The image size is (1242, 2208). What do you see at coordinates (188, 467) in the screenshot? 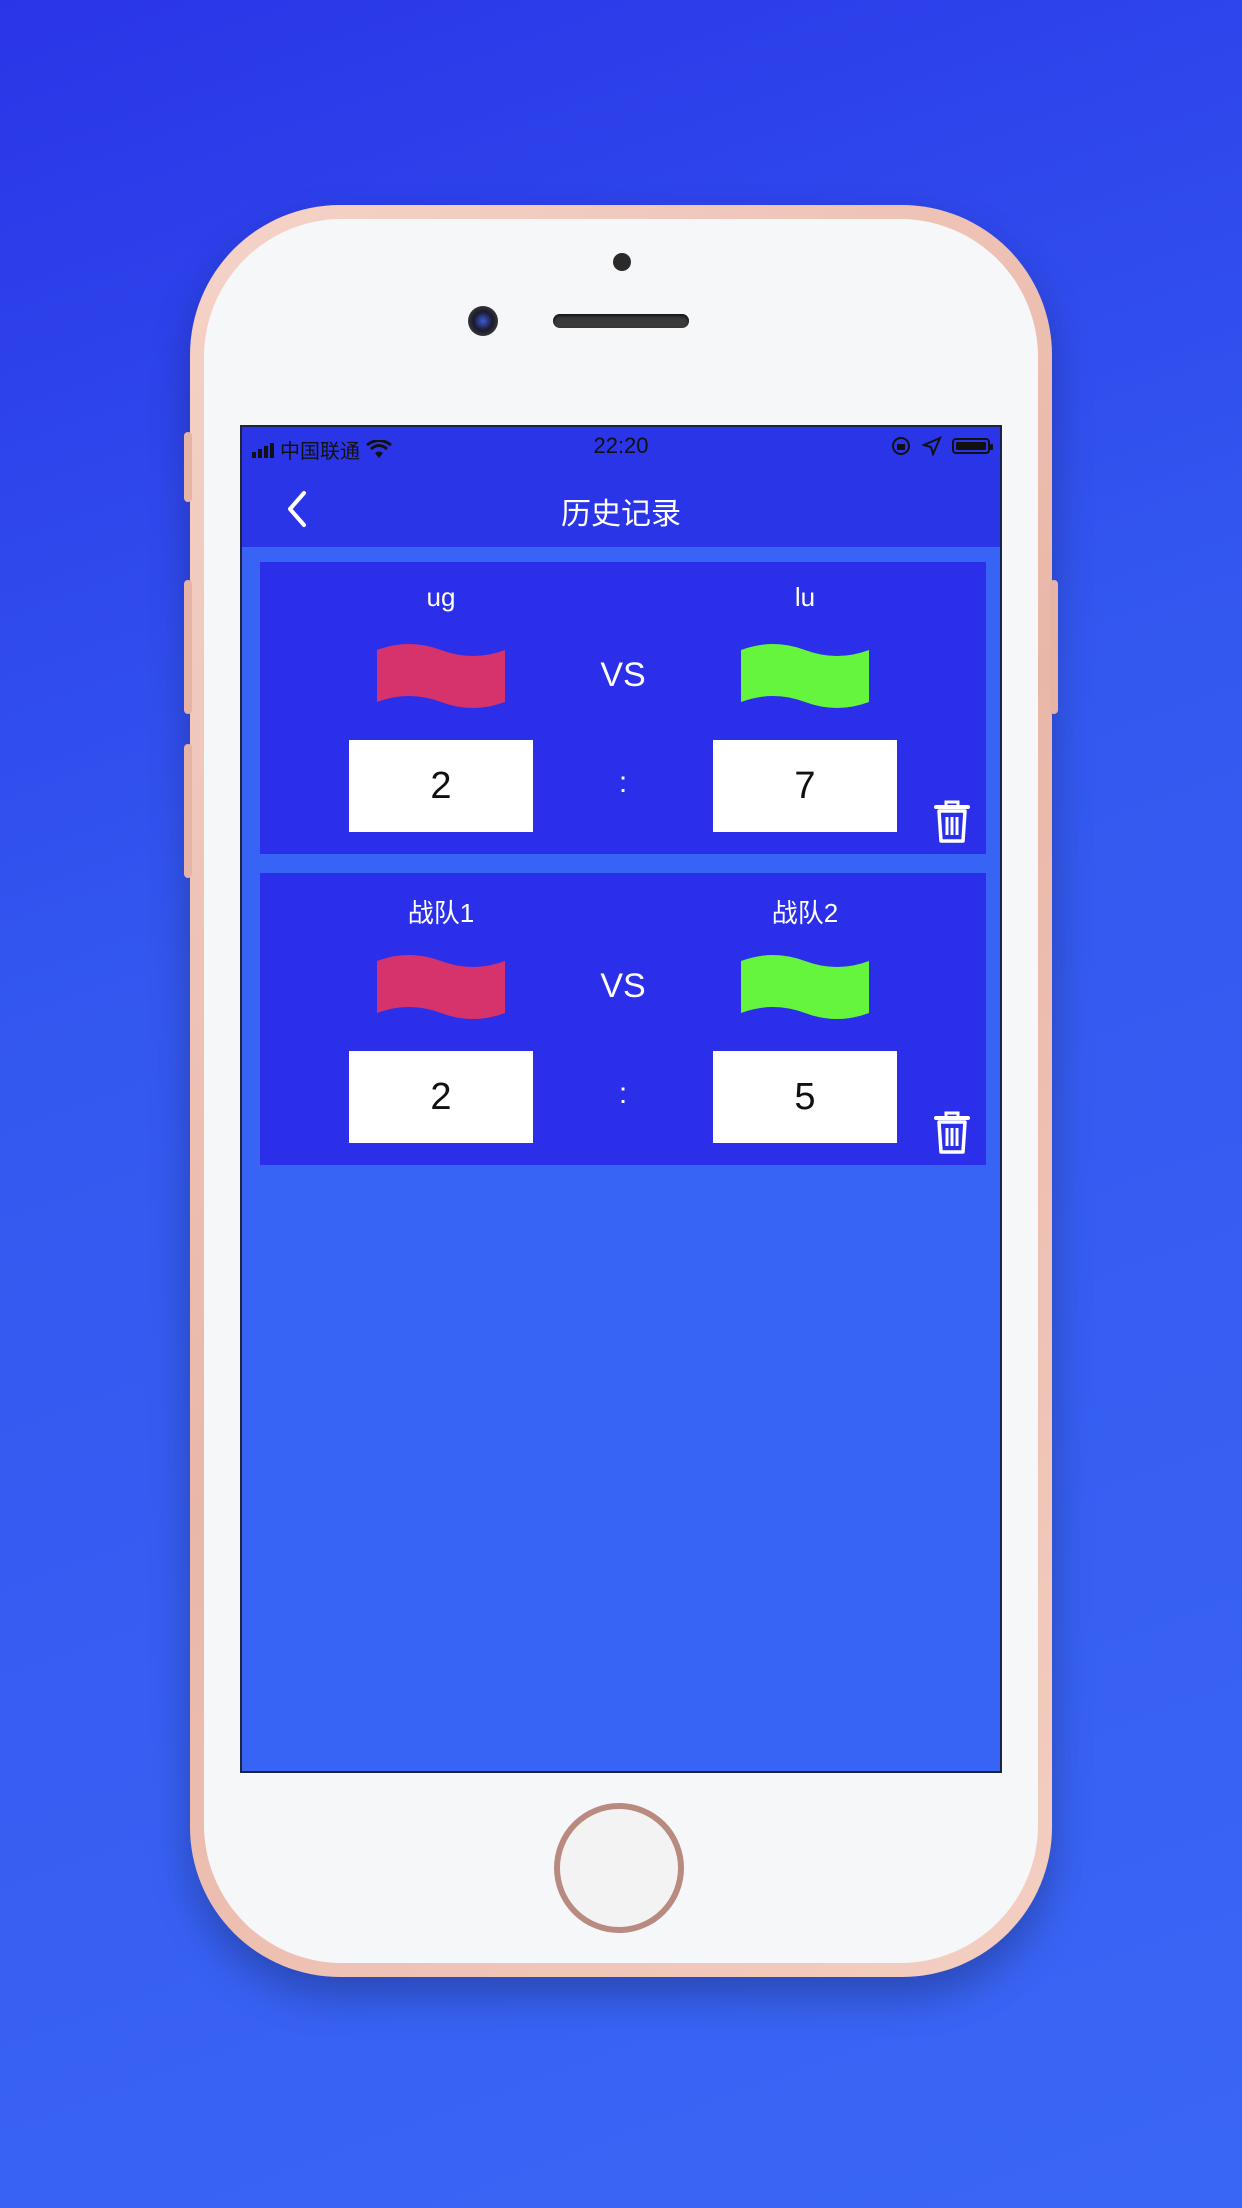
I see `phone-mute-switch` at bounding box center [188, 467].